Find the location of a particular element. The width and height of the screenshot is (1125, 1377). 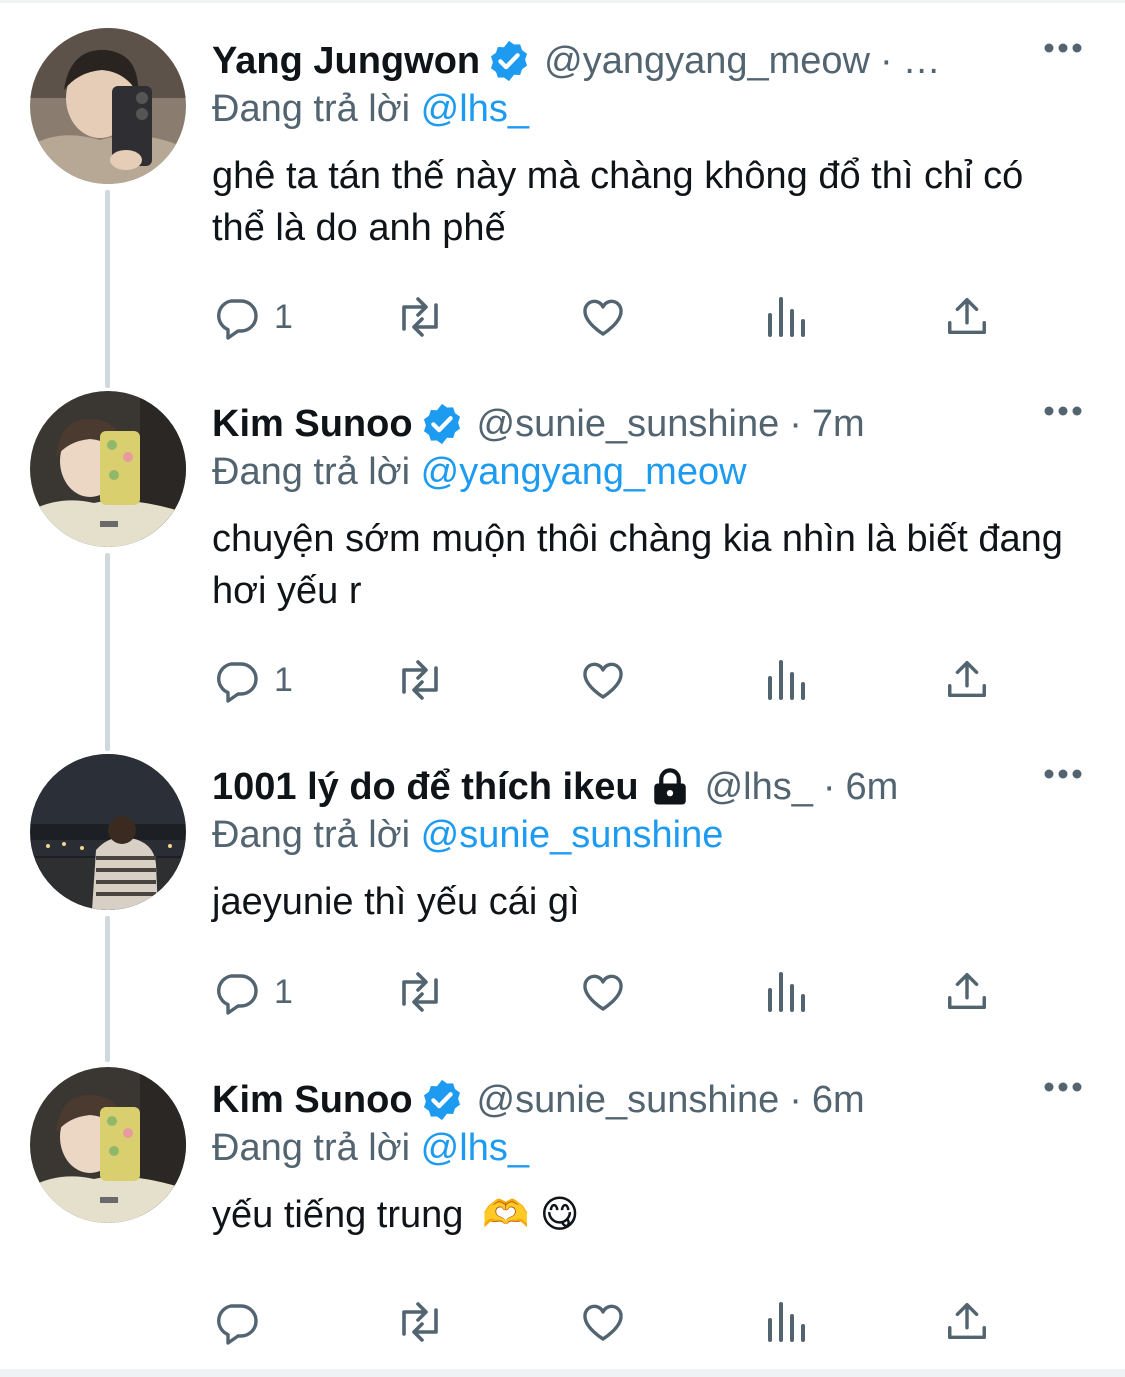

tweet-text: yếu tiếng trung is located at coordinates (338, 1215).